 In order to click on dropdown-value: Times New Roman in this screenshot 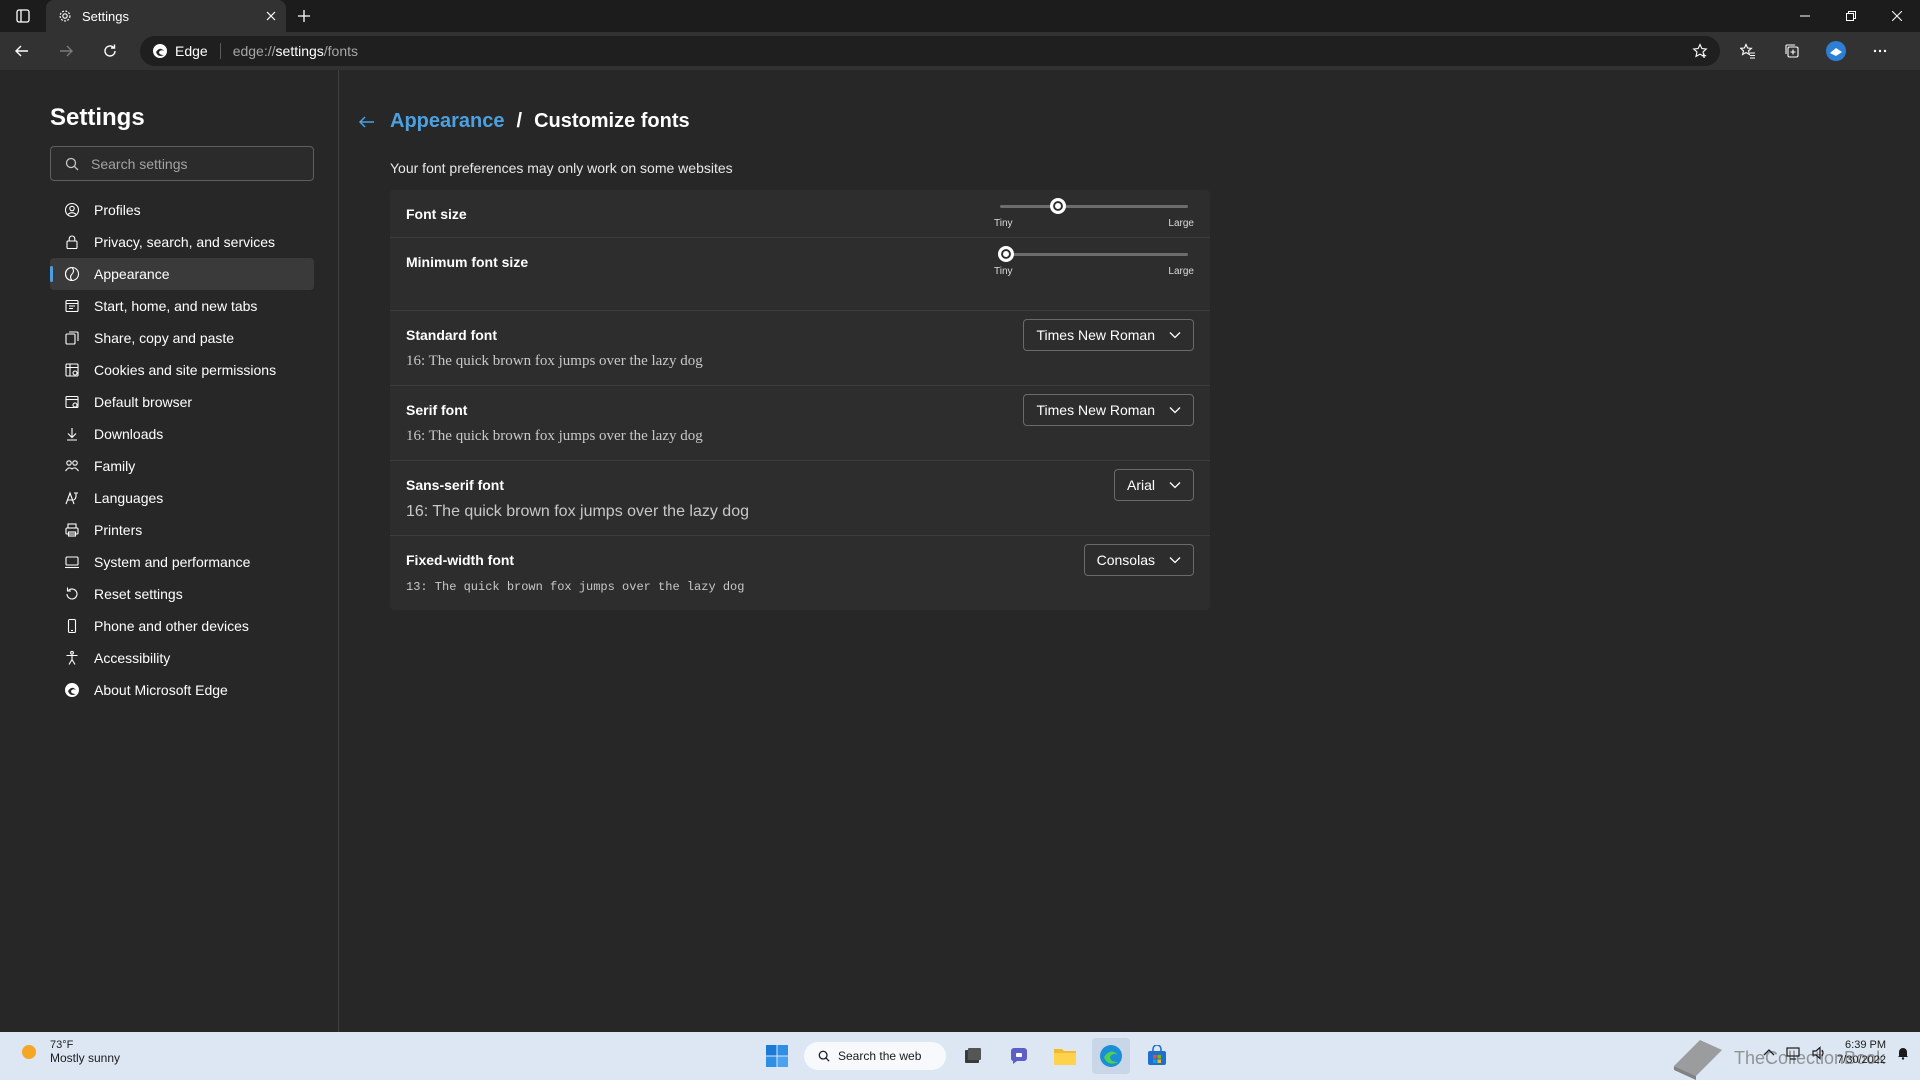, I will do `click(1095, 410)`.